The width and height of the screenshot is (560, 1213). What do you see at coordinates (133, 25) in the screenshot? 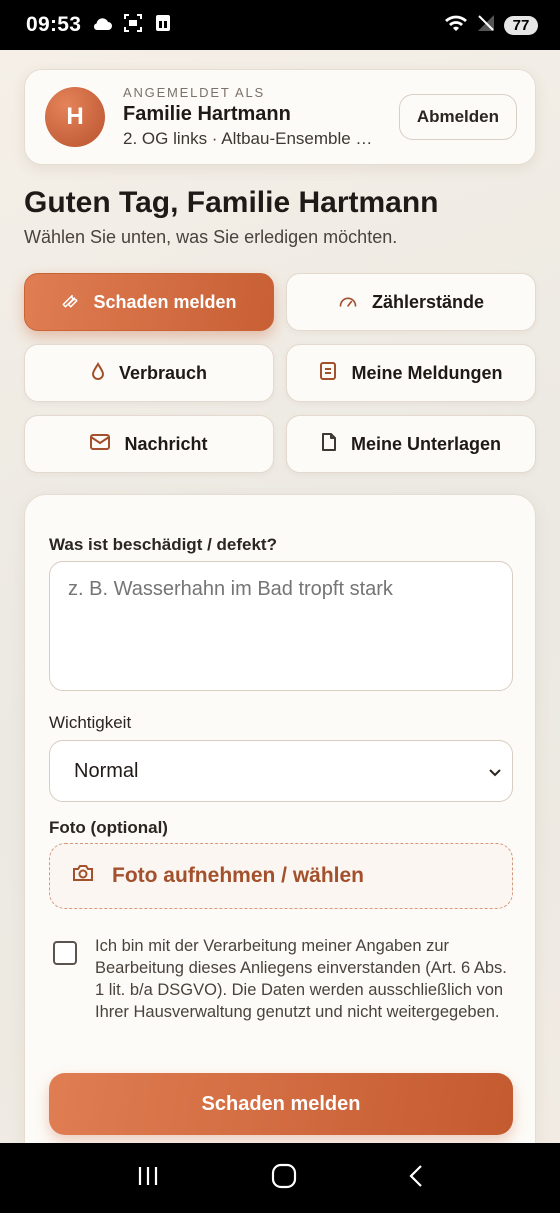
I see `screenshot-icon` at bounding box center [133, 25].